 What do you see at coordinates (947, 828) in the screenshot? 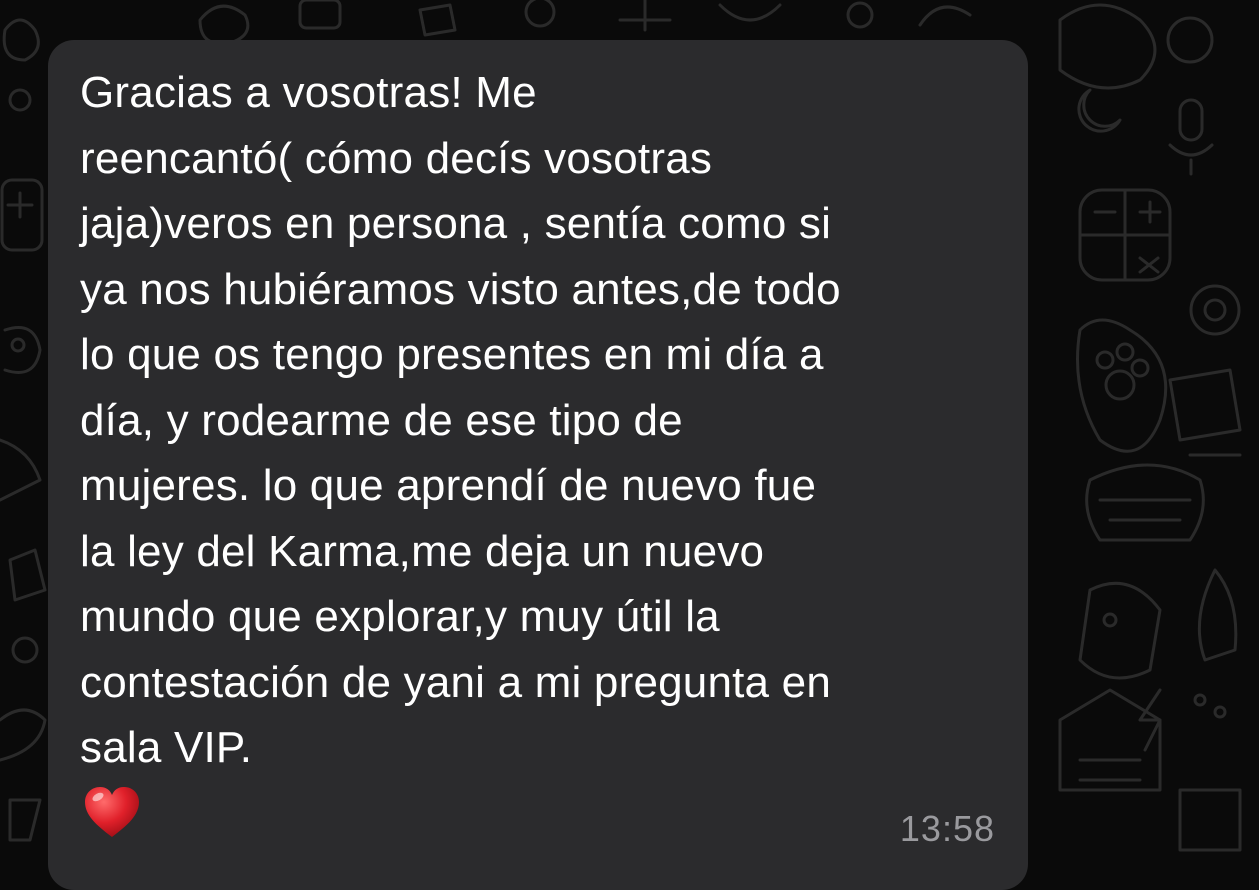
I see `message-timestamp: 13:58` at bounding box center [947, 828].